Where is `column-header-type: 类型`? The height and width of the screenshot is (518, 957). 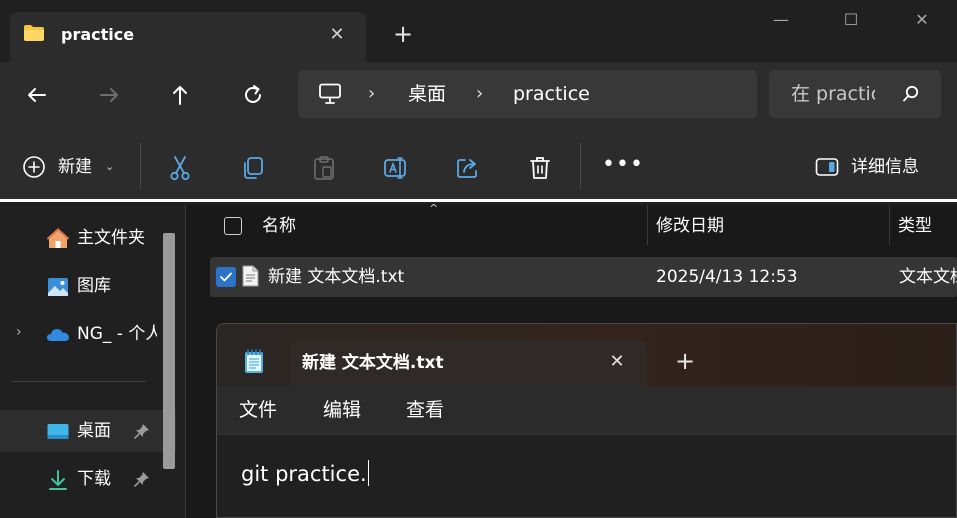 column-header-type: 类型 is located at coordinates (915, 226).